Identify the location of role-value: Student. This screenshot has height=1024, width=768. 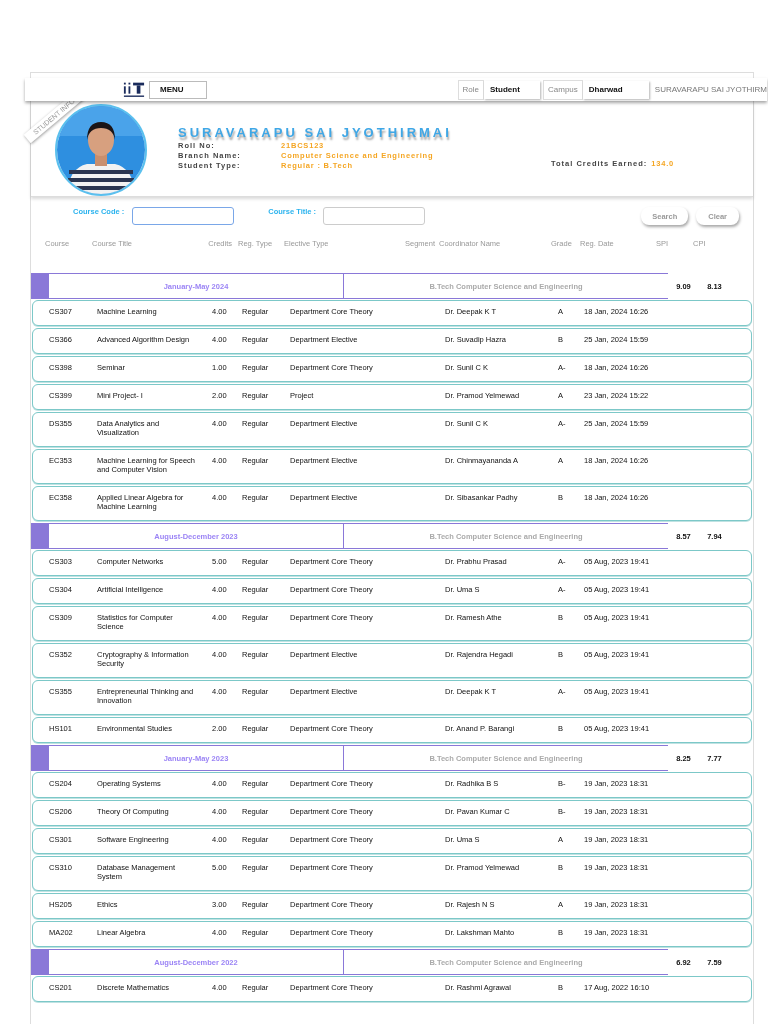
(512, 89).